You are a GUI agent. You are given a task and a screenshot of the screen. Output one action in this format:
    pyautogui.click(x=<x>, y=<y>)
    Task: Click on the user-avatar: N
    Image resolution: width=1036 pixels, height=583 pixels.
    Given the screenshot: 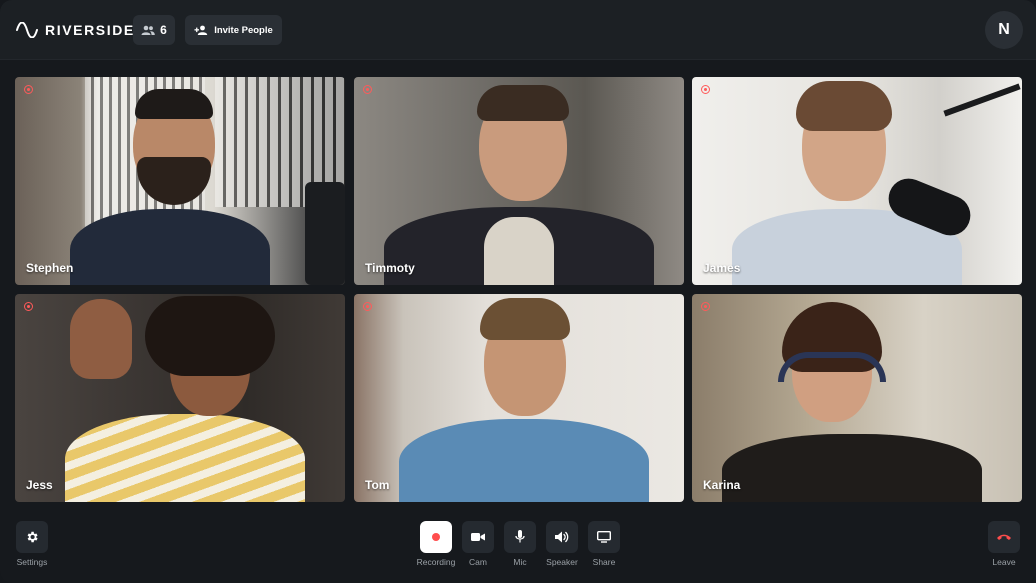 What is the action you would take?
    pyautogui.click(x=1004, y=30)
    